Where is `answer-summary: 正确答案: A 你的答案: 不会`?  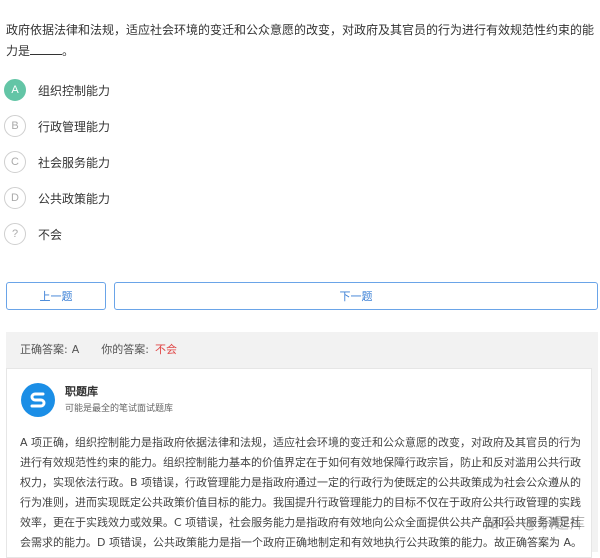
answer-summary: 正确答案: A 你的答案: 不会 is located at coordinates (302, 349).